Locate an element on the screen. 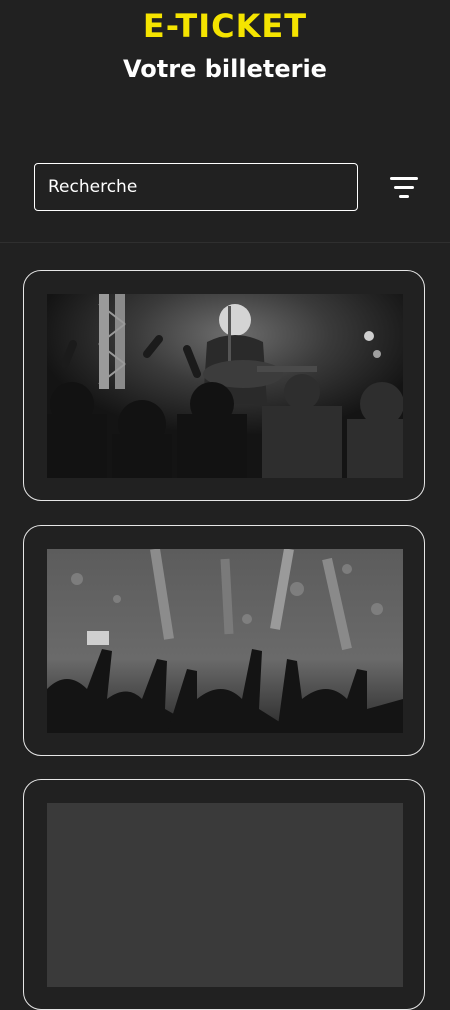  event-photo is located at coordinates (225, 895).